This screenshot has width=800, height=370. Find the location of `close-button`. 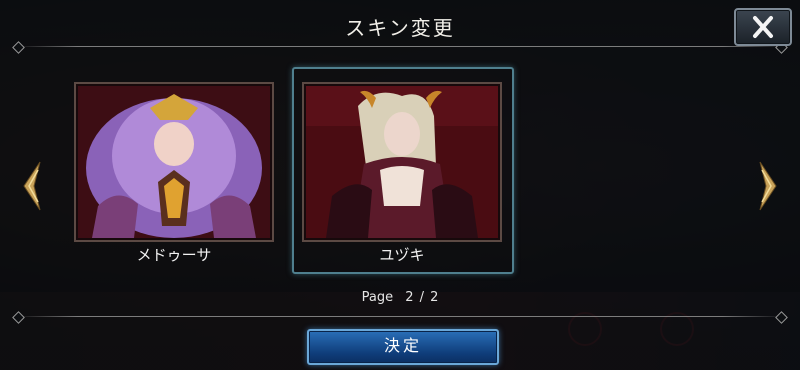

close-button is located at coordinates (763, 27).